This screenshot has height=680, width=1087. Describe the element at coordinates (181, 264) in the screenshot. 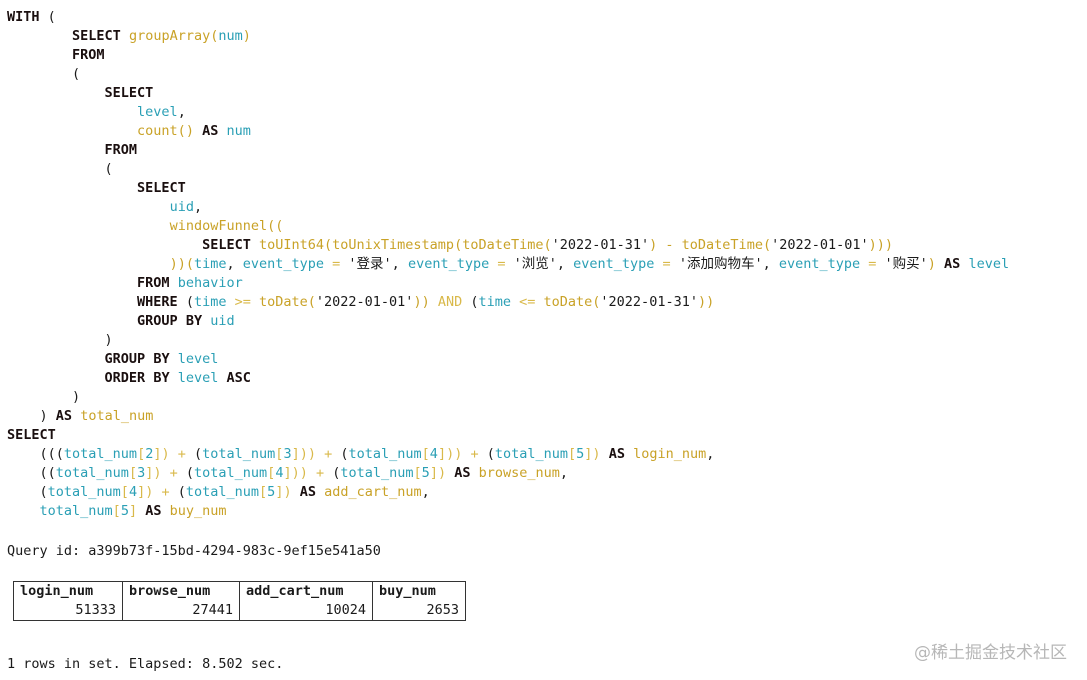

I see `query-token: ))(` at that location.